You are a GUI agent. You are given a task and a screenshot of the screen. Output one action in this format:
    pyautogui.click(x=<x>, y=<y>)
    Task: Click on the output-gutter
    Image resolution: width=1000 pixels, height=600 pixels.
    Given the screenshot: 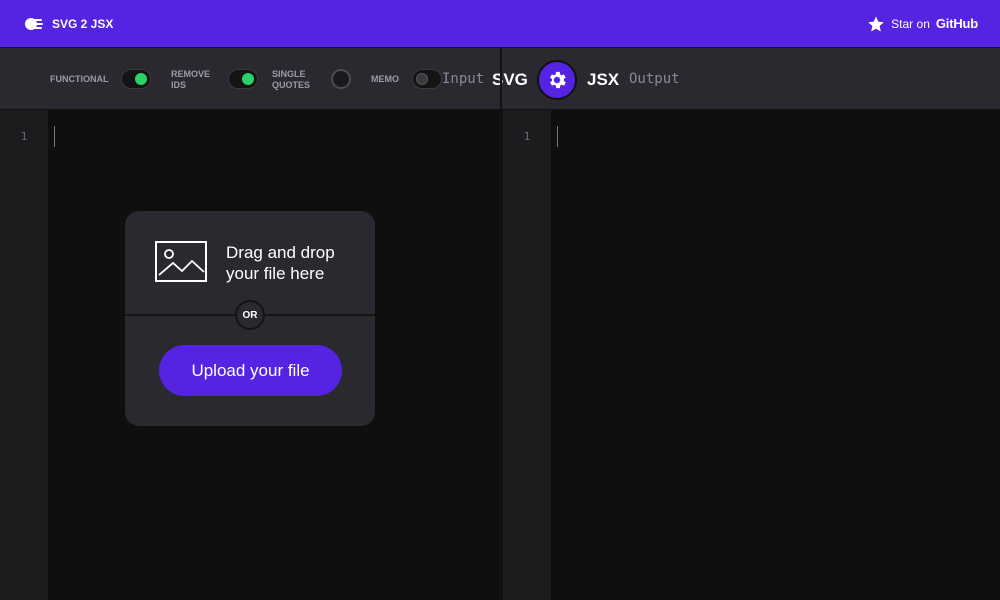 What is the action you would take?
    pyautogui.click(x=527, y=355)
    